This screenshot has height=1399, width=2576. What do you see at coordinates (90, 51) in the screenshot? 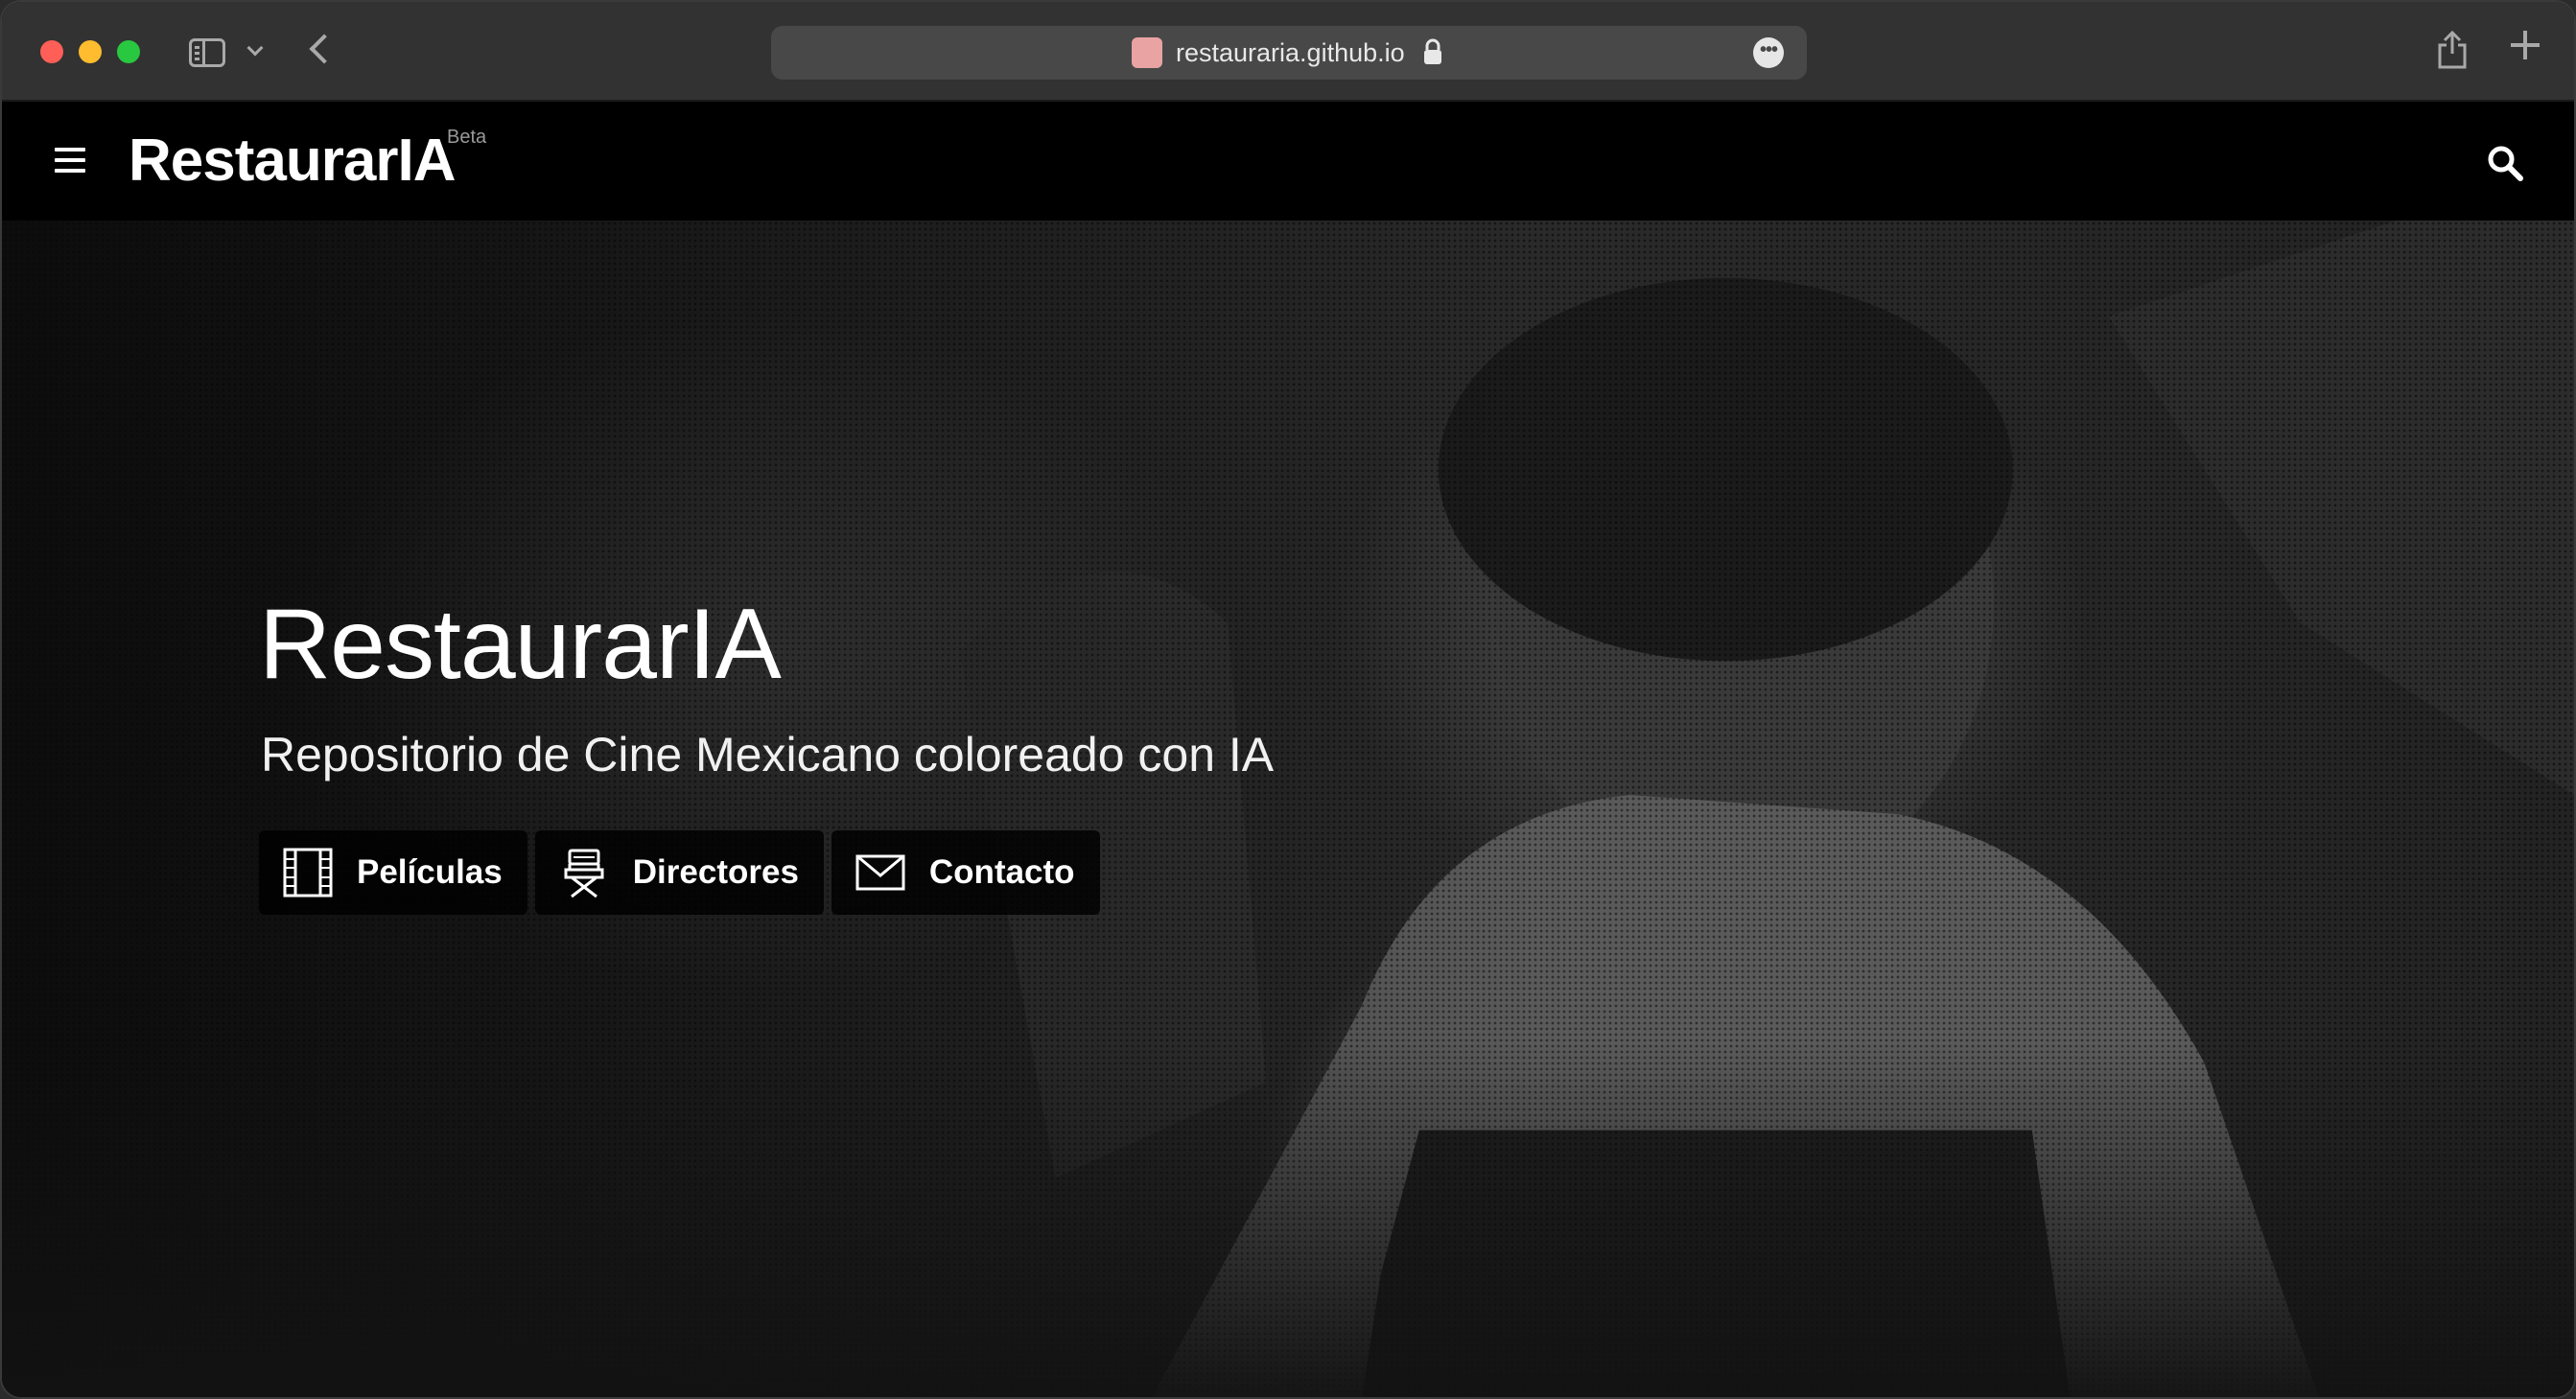
I see `minimize-window-button` at bounding box center [90, 51].